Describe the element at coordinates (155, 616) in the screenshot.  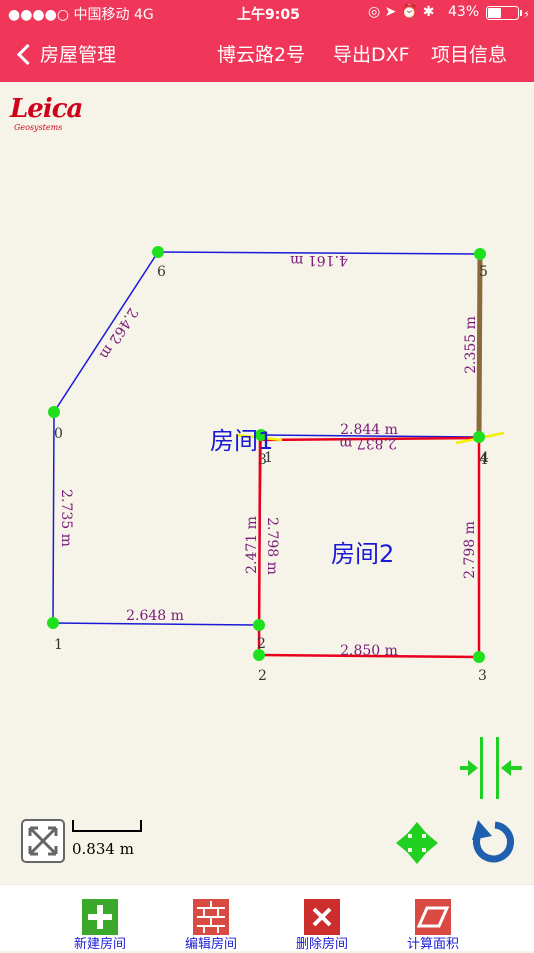
I see `dimension-label: 2.648 m` at that location.